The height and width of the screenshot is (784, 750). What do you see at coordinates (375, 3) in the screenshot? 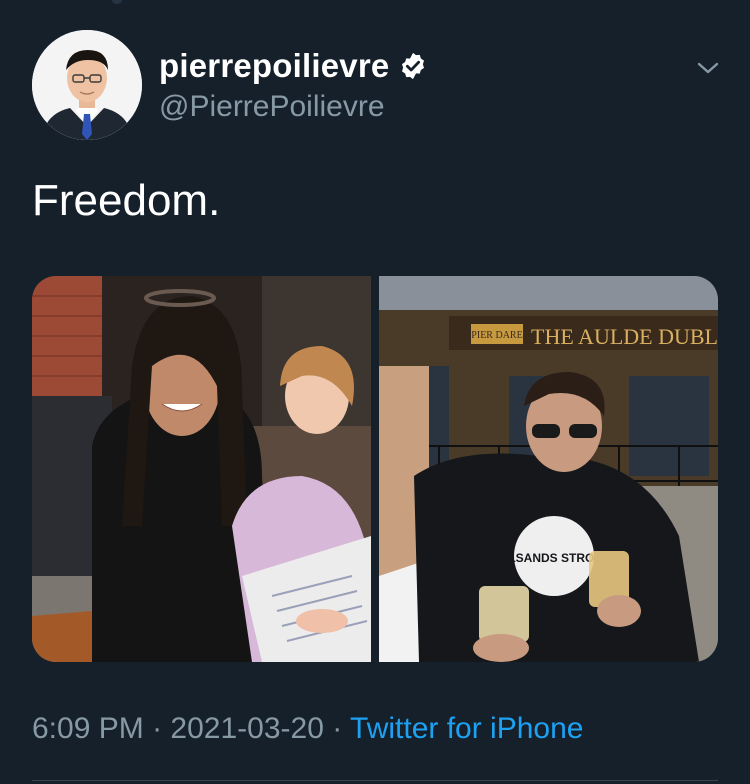
I see `previous-tweet-edge` at bounding box center [375, 3].